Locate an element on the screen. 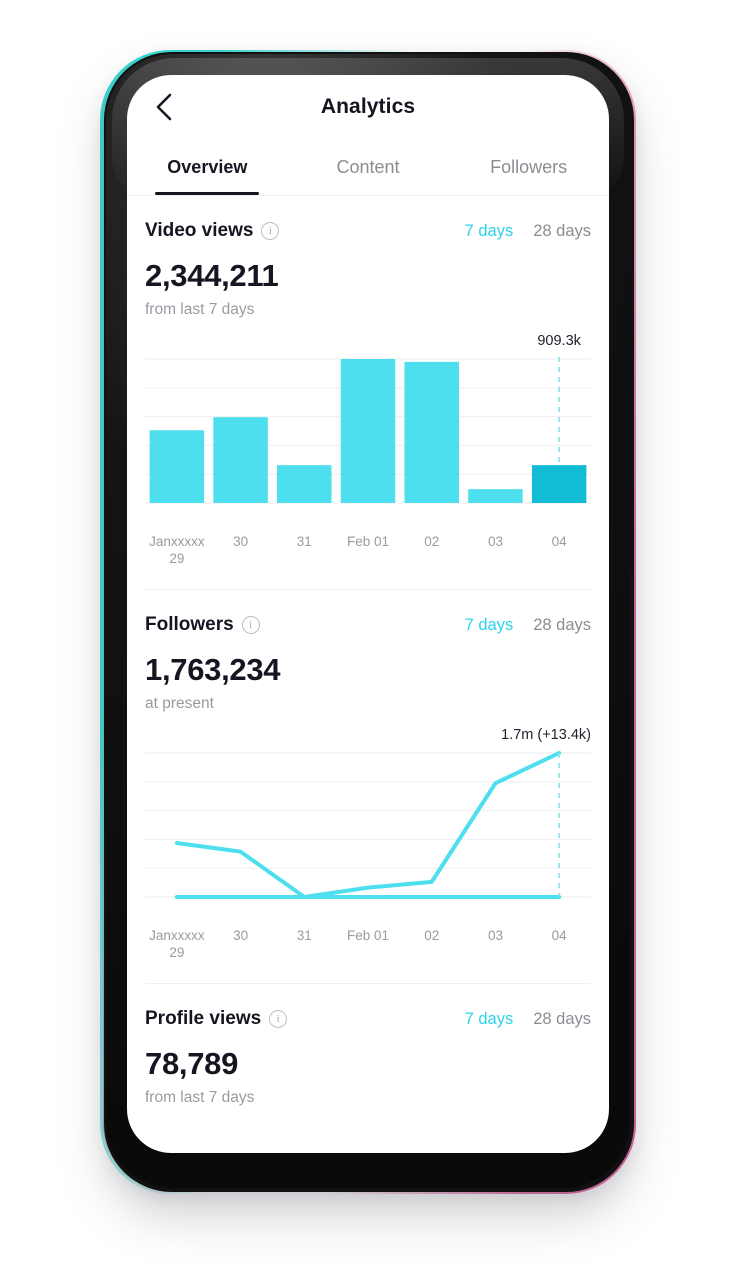 The image size is (738, 1280). followers-title: Followers is located at coordinates (189, 624).